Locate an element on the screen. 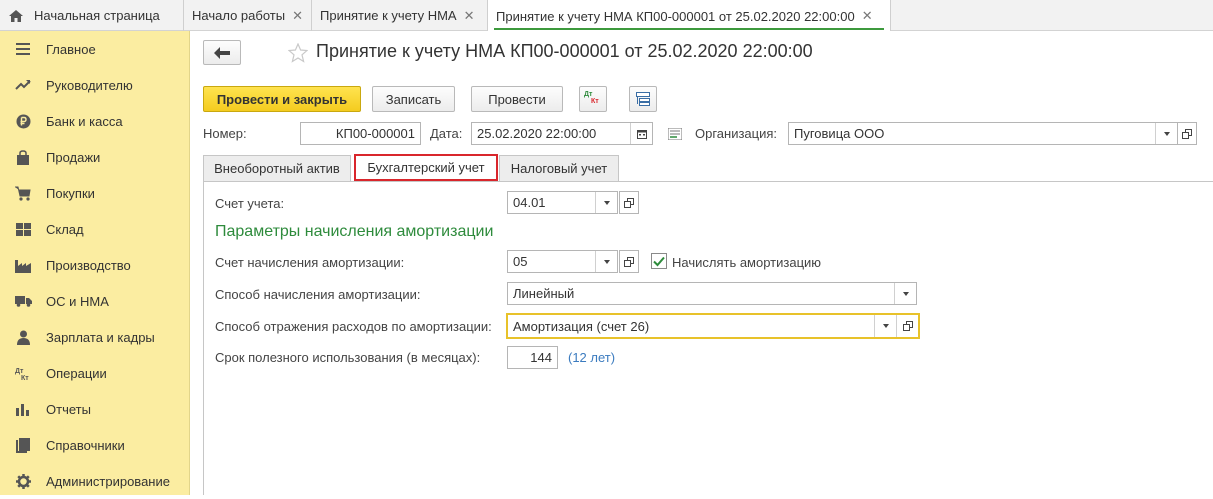 Image resolution: width=1213 pixels, height=499 pixels. sidebar-item-sales: Продажи is located at coordinates (95, 157).